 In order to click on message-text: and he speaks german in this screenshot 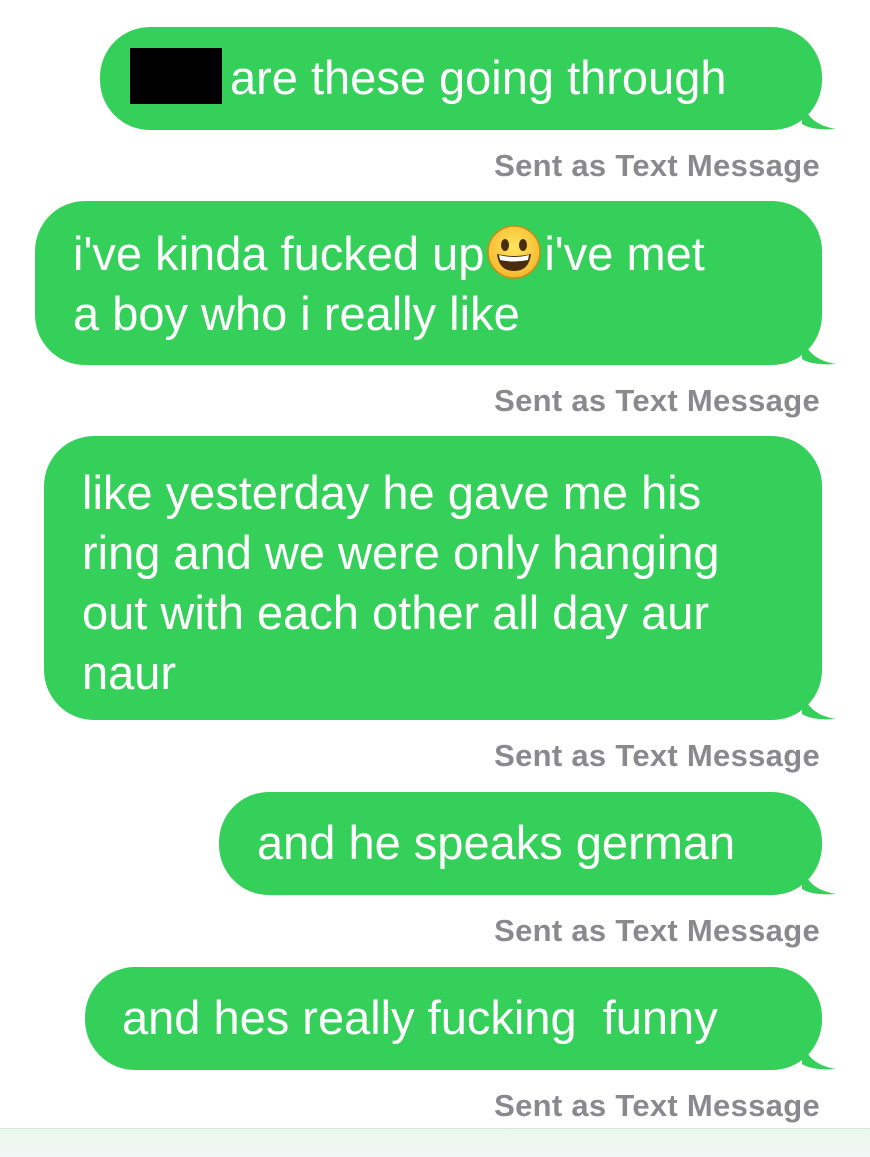, I will do `click(496, 842)`.